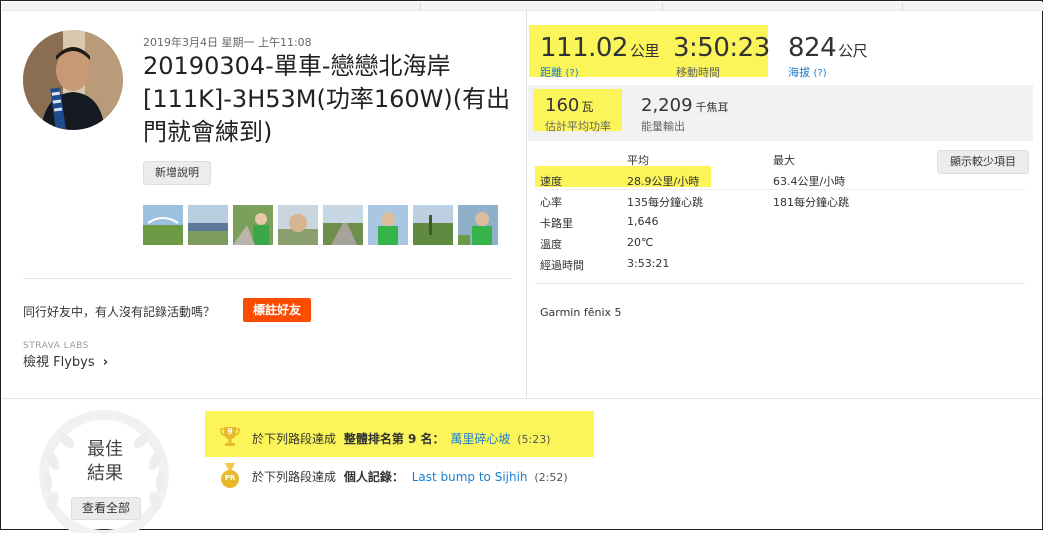 The height and width of the screenshot is (537, 1045). Describe the element at coordinates (119, 312) in the screenshot. I see `tag-friends-prompt: 同行好友中，有人沒有記錄活動嗎？` at that location.